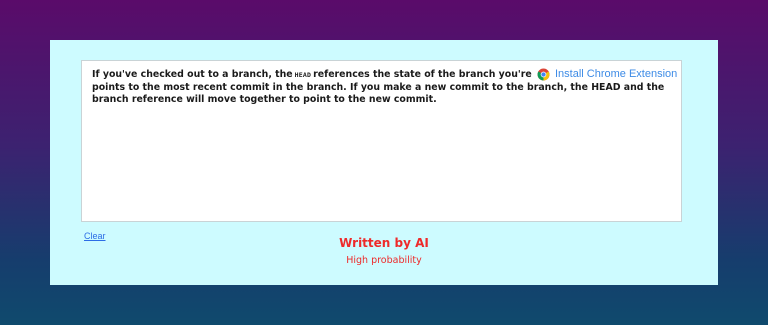  What do you see at coordinates (384, 260) in the screenshot?
I see `result-probability: High probability` at bounding box center [384, 260].